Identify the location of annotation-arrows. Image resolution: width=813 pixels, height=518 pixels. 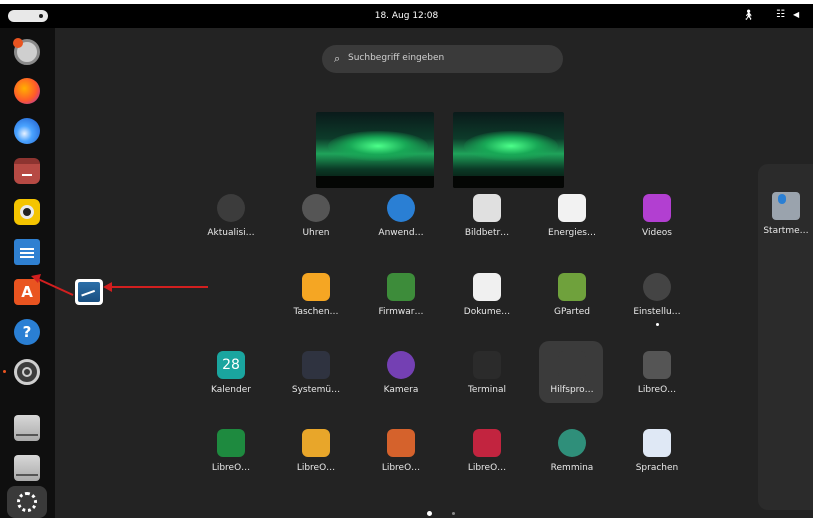
(119, 285).